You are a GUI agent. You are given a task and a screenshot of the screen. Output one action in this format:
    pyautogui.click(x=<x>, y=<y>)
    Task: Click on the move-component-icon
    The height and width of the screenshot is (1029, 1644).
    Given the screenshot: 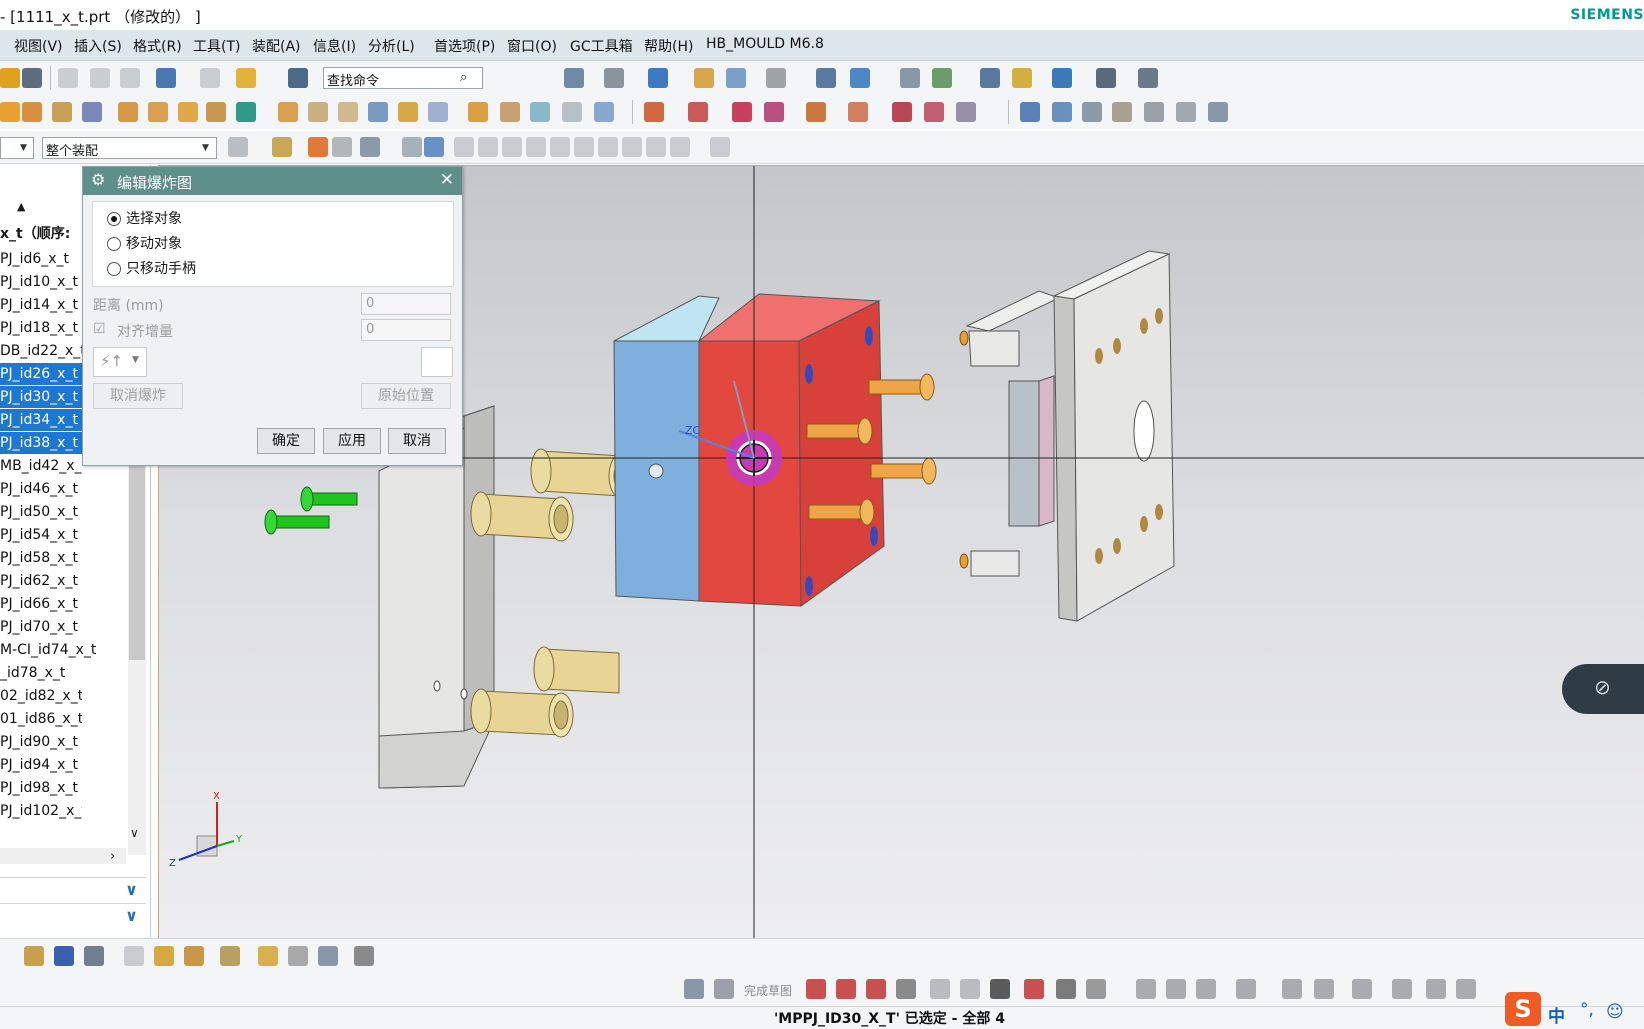 What is the action you would take?
    pyautogui.click(x=94, y=956)
    